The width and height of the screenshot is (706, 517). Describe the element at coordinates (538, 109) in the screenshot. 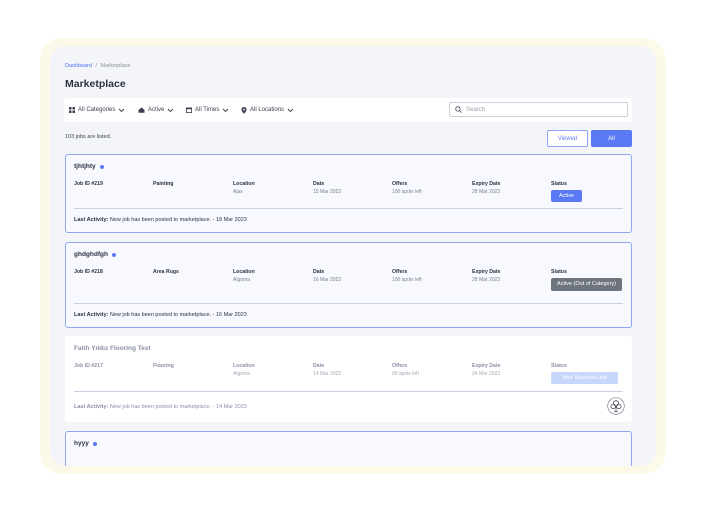

I see `search-input: Search` at that location.